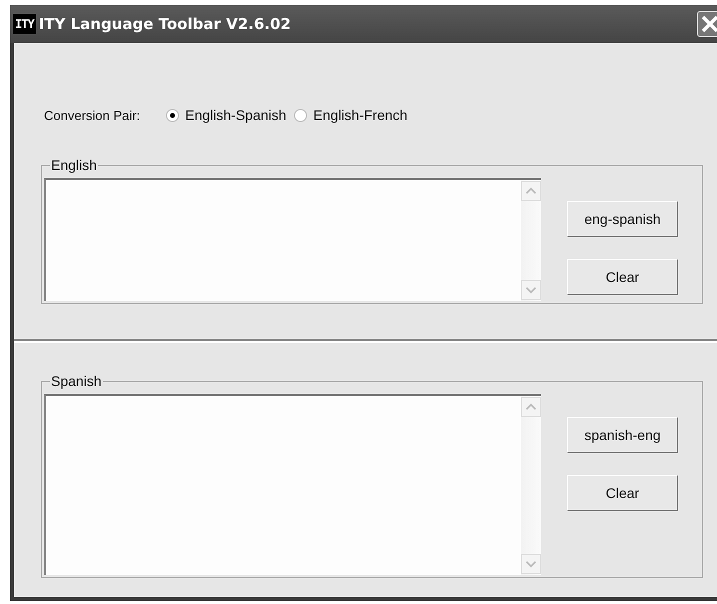  Describe the element at coordinates (76, 381) in the screenshot. I see `group-title: Spanish` at that location.